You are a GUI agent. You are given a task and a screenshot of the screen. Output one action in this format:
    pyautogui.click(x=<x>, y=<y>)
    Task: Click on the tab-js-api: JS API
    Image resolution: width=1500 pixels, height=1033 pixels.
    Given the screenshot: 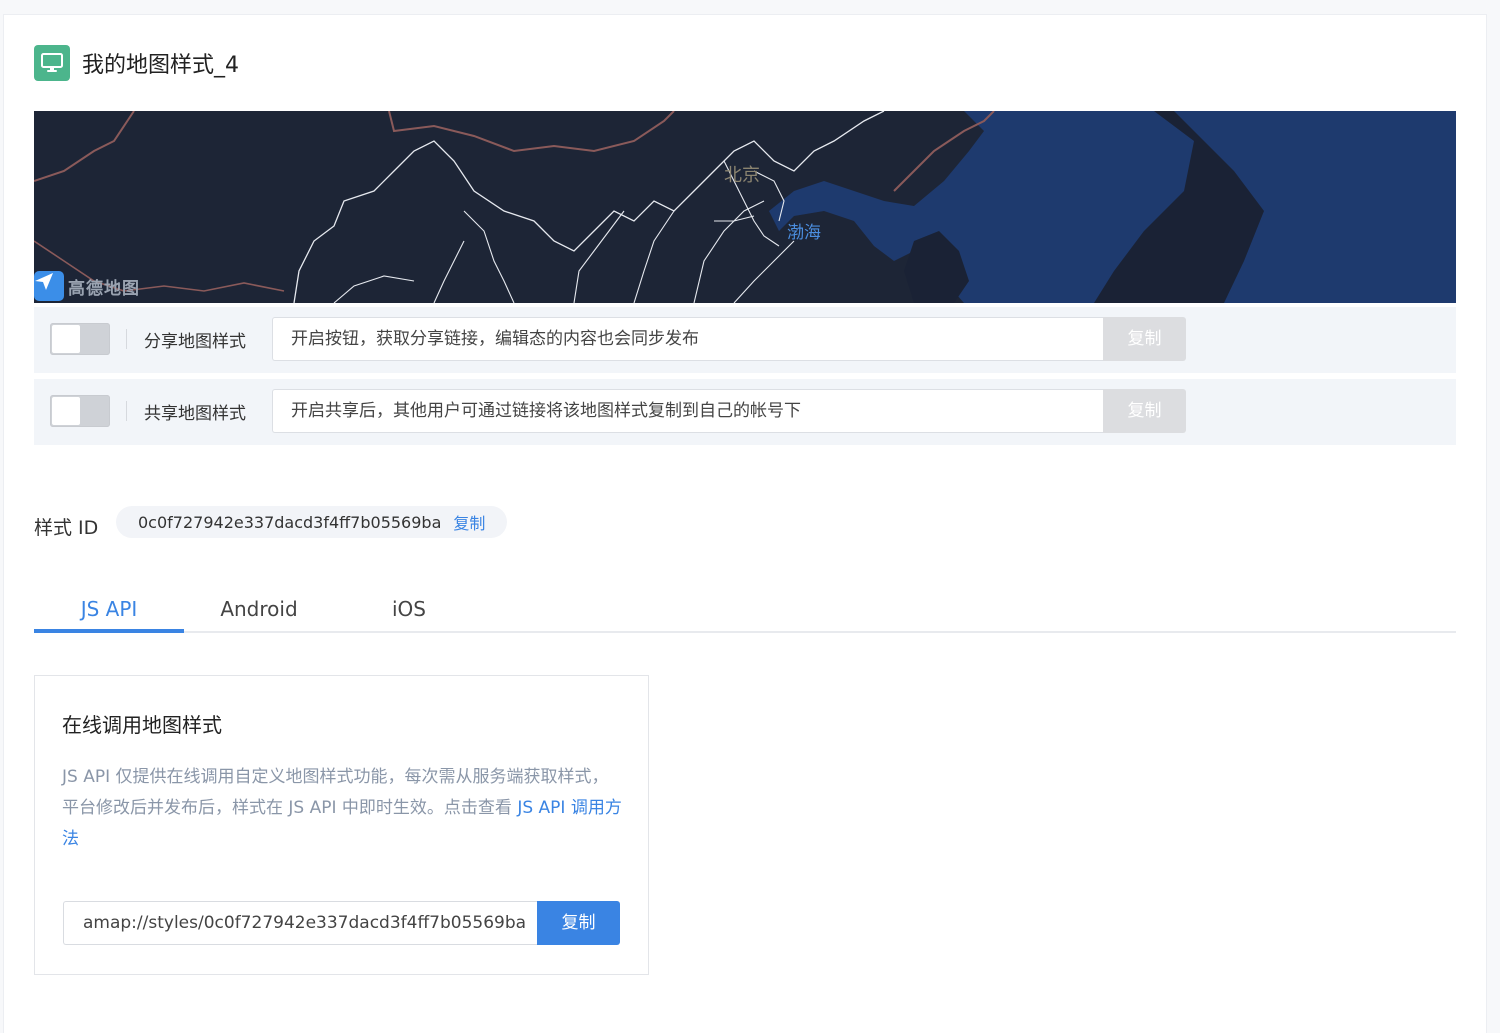 What is the action you would take?
    pyautogui.click(x=109, y=609)
    